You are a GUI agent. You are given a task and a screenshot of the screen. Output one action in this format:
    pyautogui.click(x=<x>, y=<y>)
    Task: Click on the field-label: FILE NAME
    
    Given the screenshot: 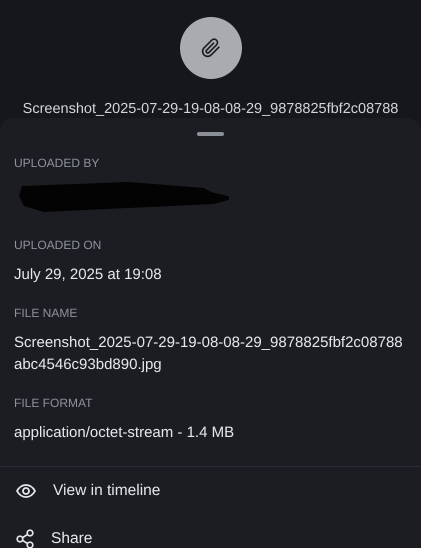 What is the action you would take?
    pyautogui.click(x=46, y=313)
    